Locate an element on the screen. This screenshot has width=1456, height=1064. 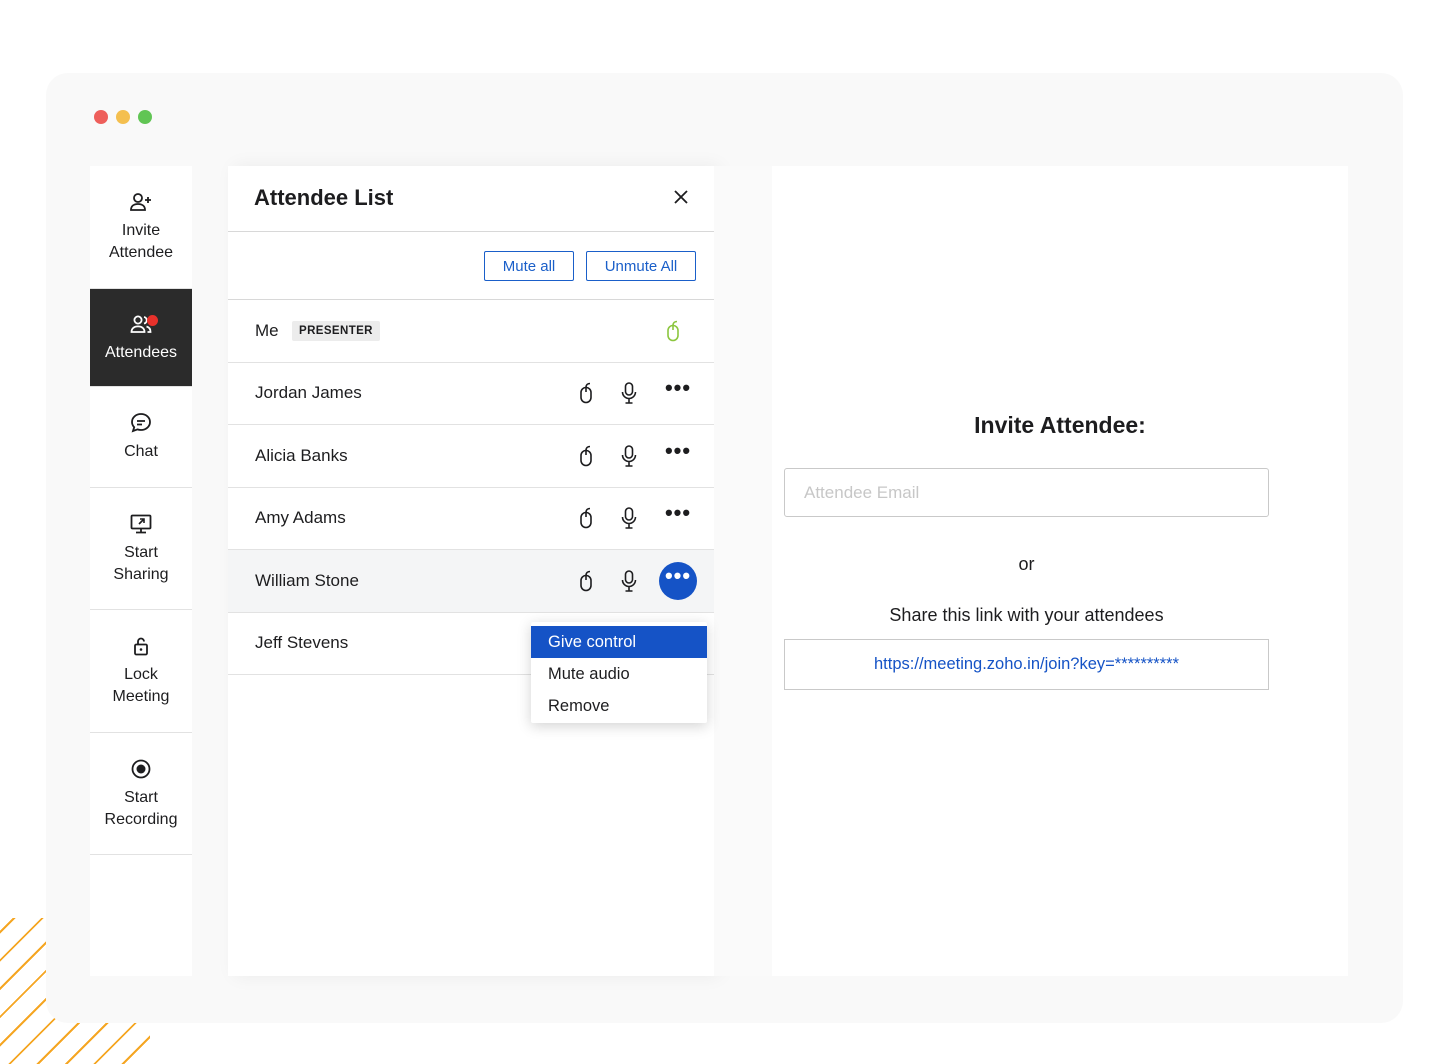
attendee-context-menu: Give control Mute audio Remove is located at coordinates (619, 672).